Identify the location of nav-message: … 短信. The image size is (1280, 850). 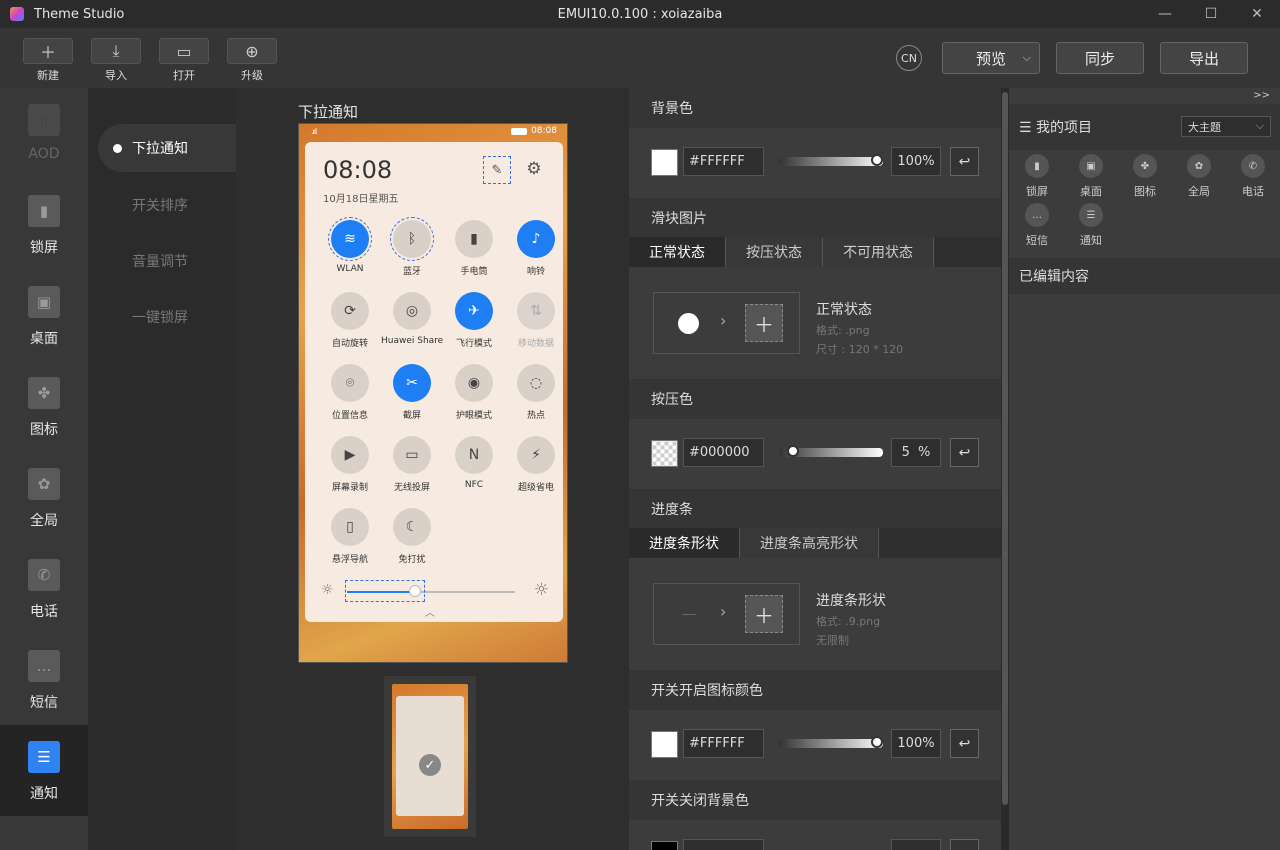
(44, 679).